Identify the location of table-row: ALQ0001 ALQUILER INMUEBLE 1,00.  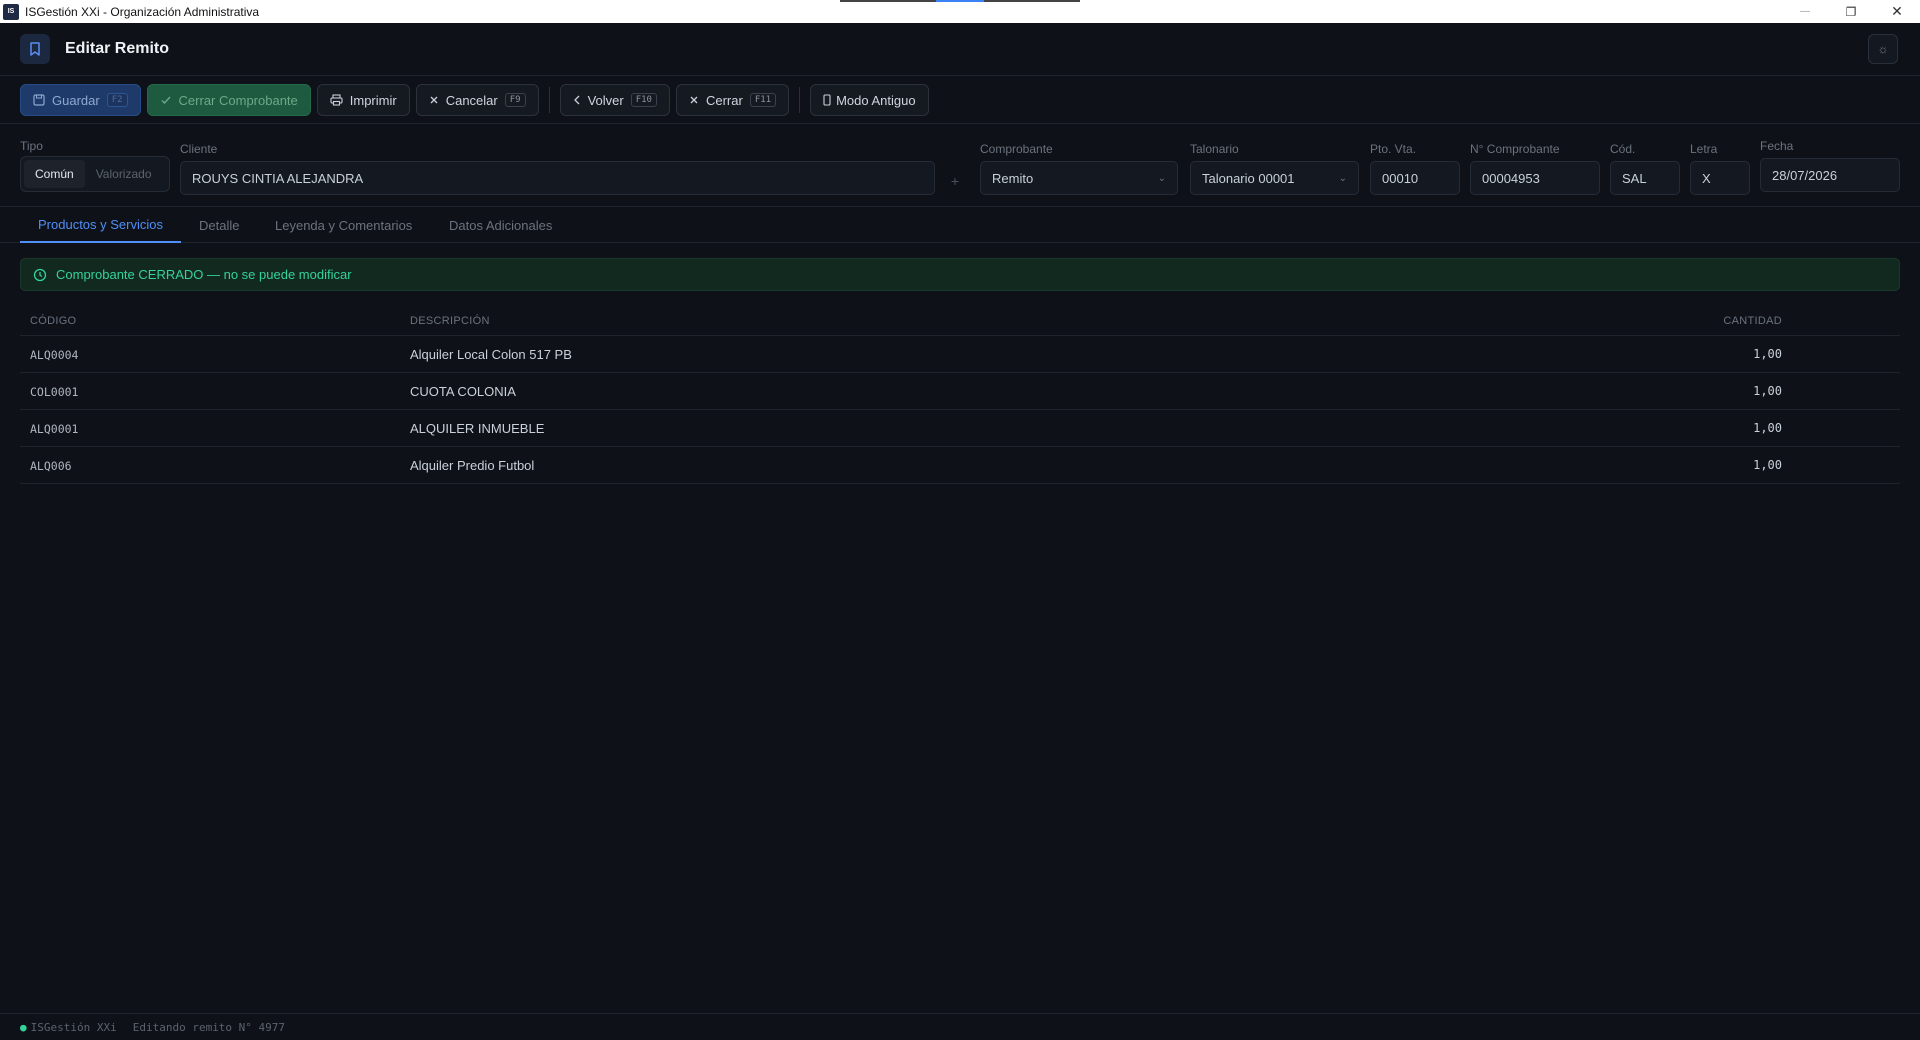
(960, 428).